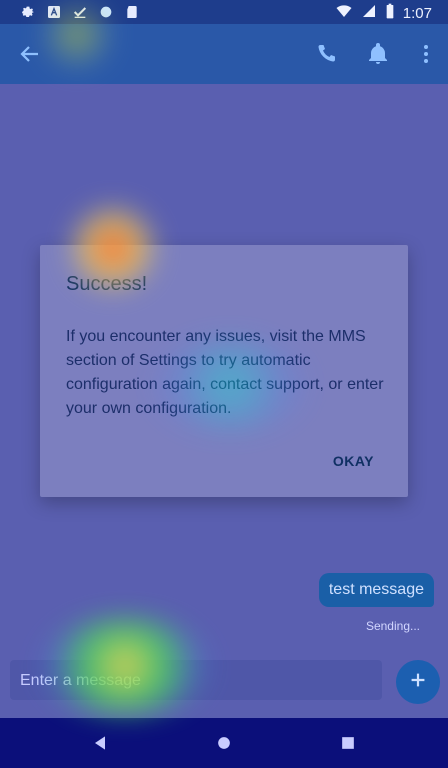 This screenshot has width=448, height=768. Describe the element at coordinates (30, 54) in the screenshot. I see `arrow-left-icon` at that location.